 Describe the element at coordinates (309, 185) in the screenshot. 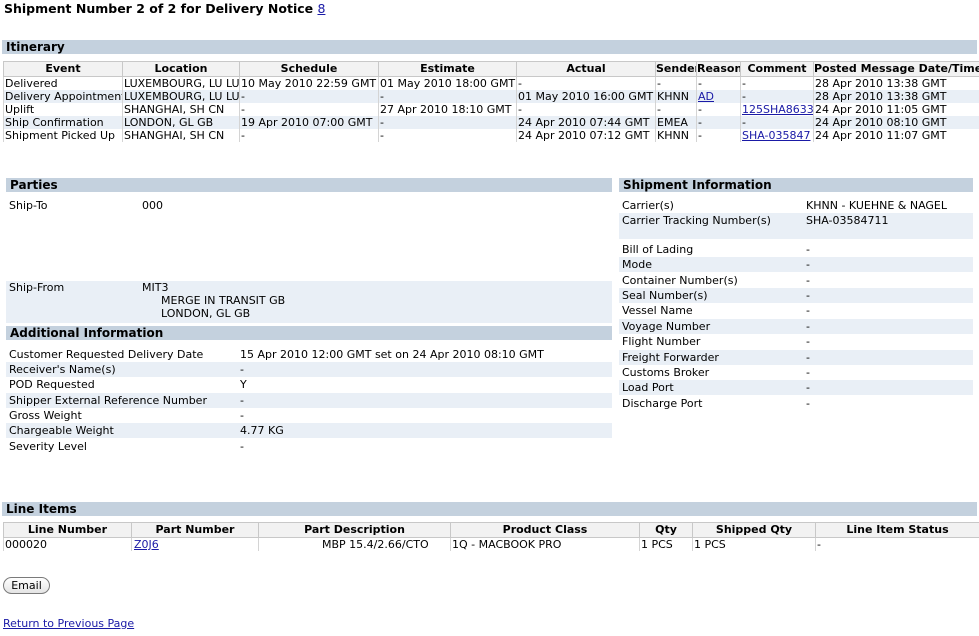

I see `parties-section-header: Parties` at that location.